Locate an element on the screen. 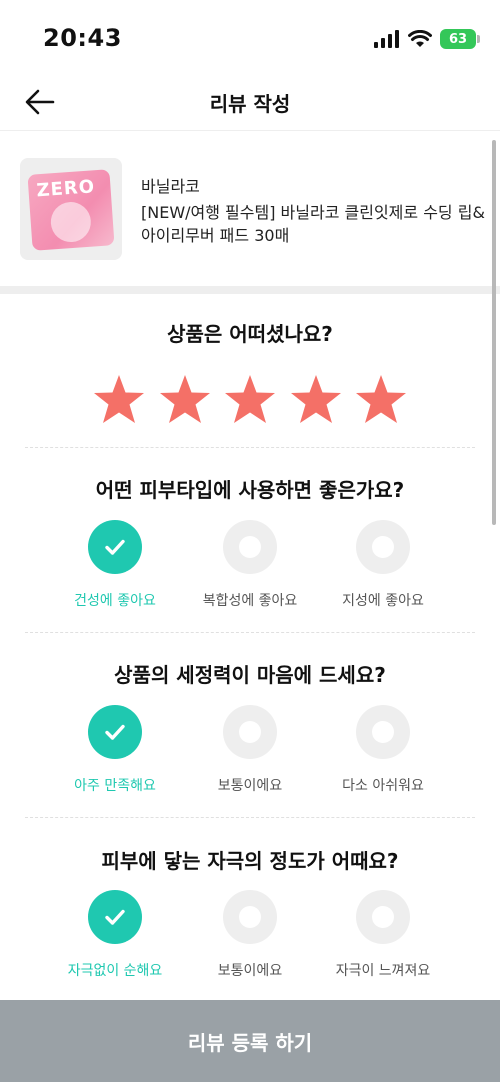 The image size is (500, 1082). option-label: 자극없이 순해요 is located at coordinates (115, 971).